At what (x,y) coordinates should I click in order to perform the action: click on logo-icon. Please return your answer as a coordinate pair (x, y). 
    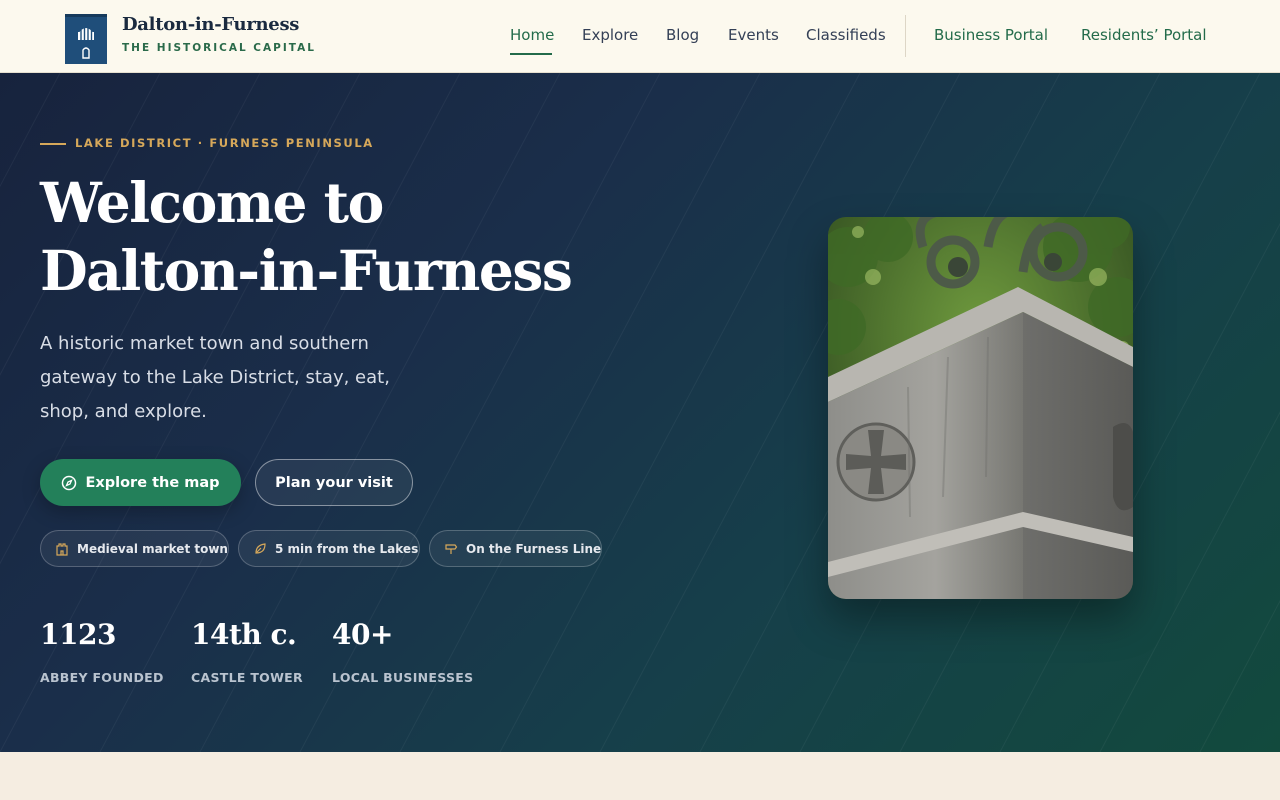
    Looking at the image, I should click on (86, 39).